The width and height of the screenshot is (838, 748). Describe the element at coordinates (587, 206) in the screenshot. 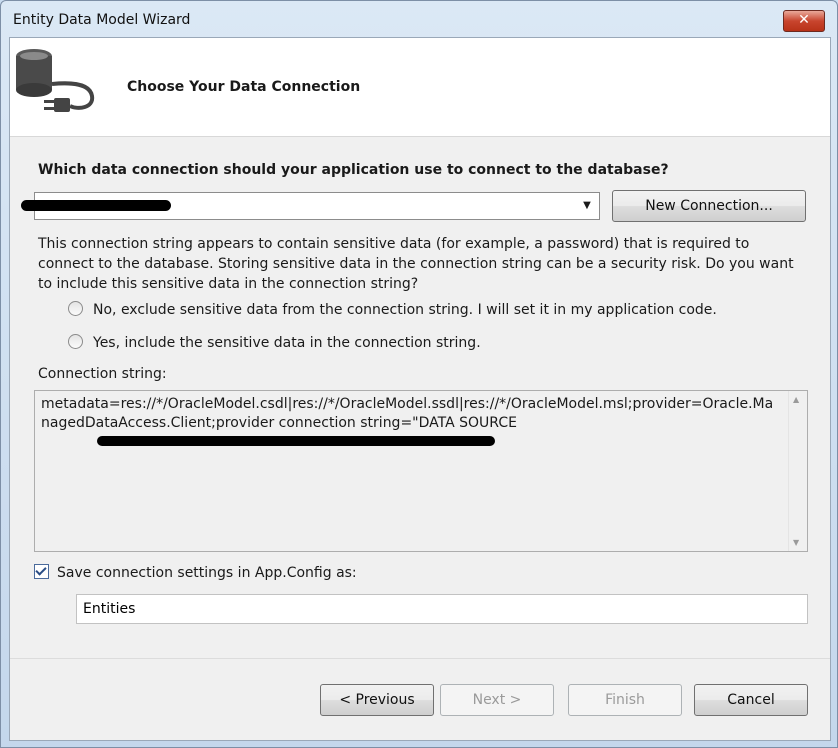

I see `chevron-down-icon: ▼` at that location.